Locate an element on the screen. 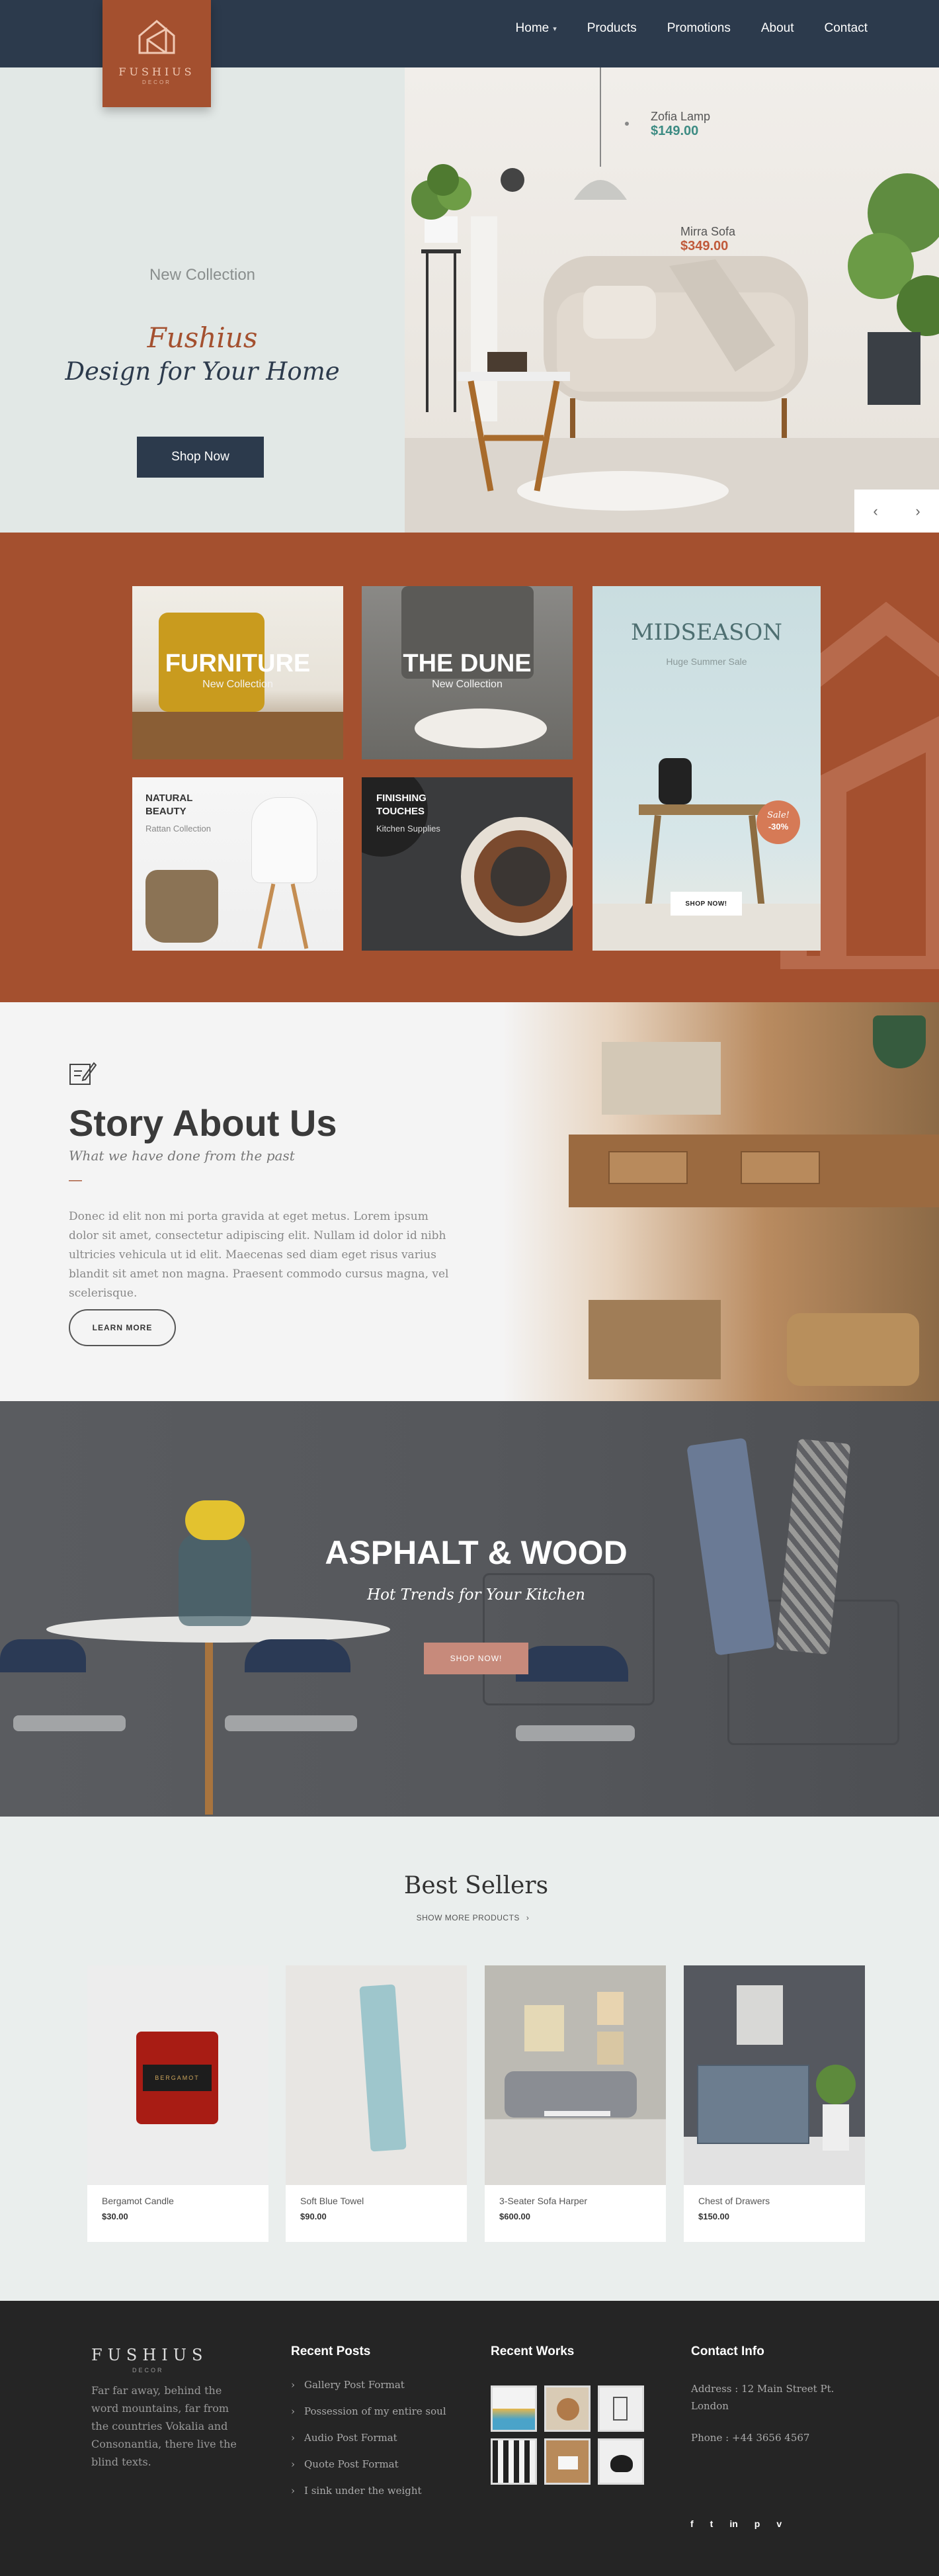  contact-address: Address : 12 Main Street Pt. London is located at coordinates (763, 2397).